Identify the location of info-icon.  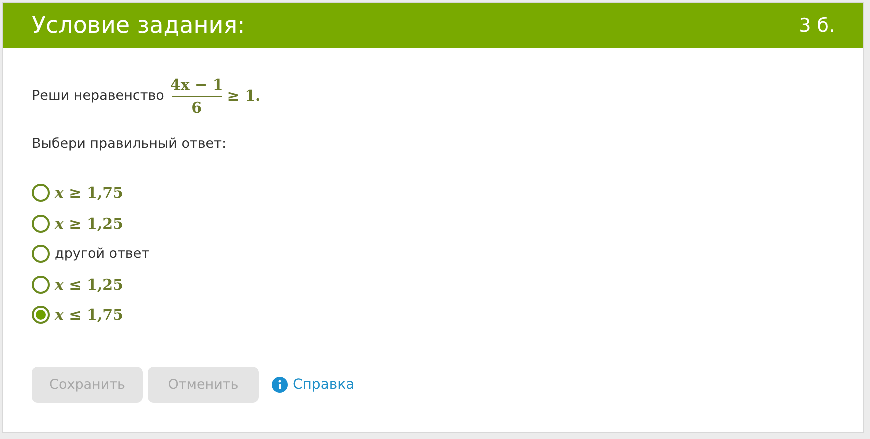
(280, 384).